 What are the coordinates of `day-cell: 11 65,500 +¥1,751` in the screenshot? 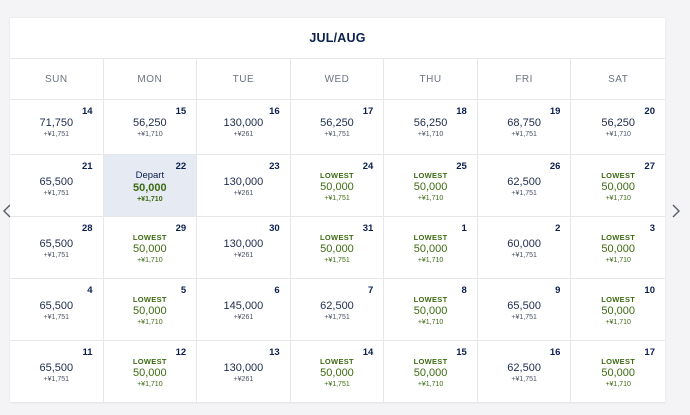 It's located at (57, 372).